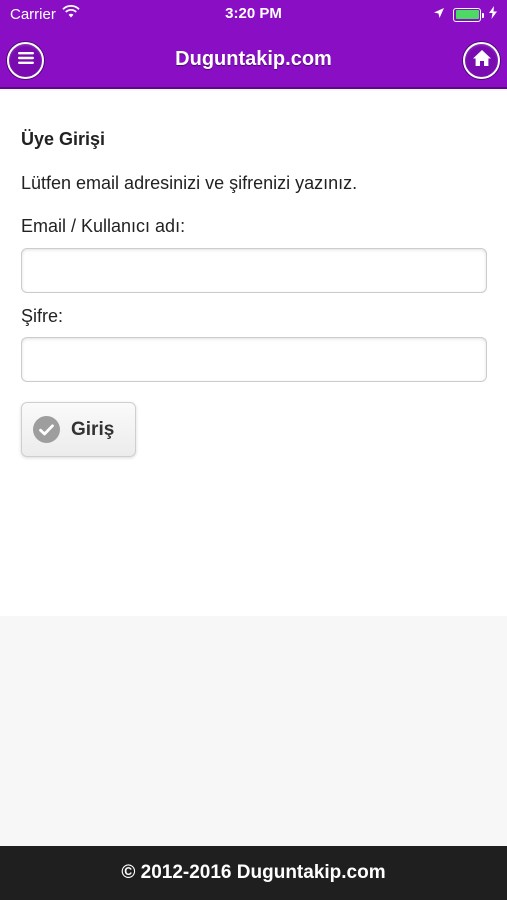 This screenshot has width=507, height=900. I want to click on page-title: Duguntakip.com, so click(253, 59).